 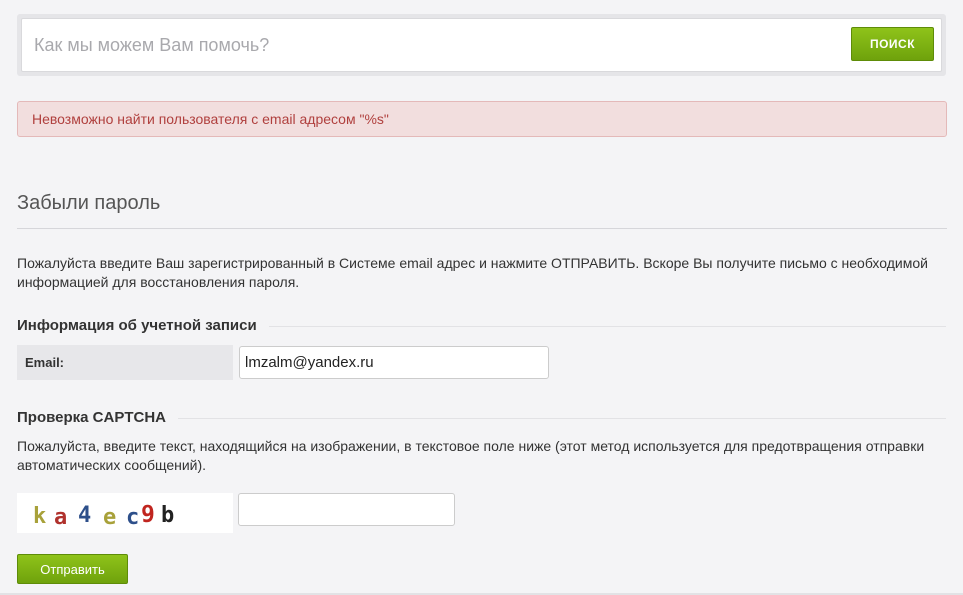 What do you see at coordinates (132, 517) in the screenshot?
I see `captcha-char: c` at bounding box center [132, 517].